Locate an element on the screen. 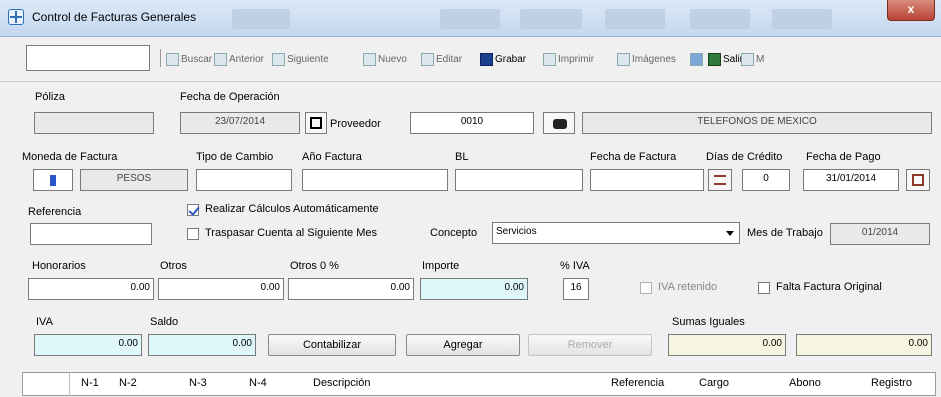  images-icon is located at coordinates (623, 59).